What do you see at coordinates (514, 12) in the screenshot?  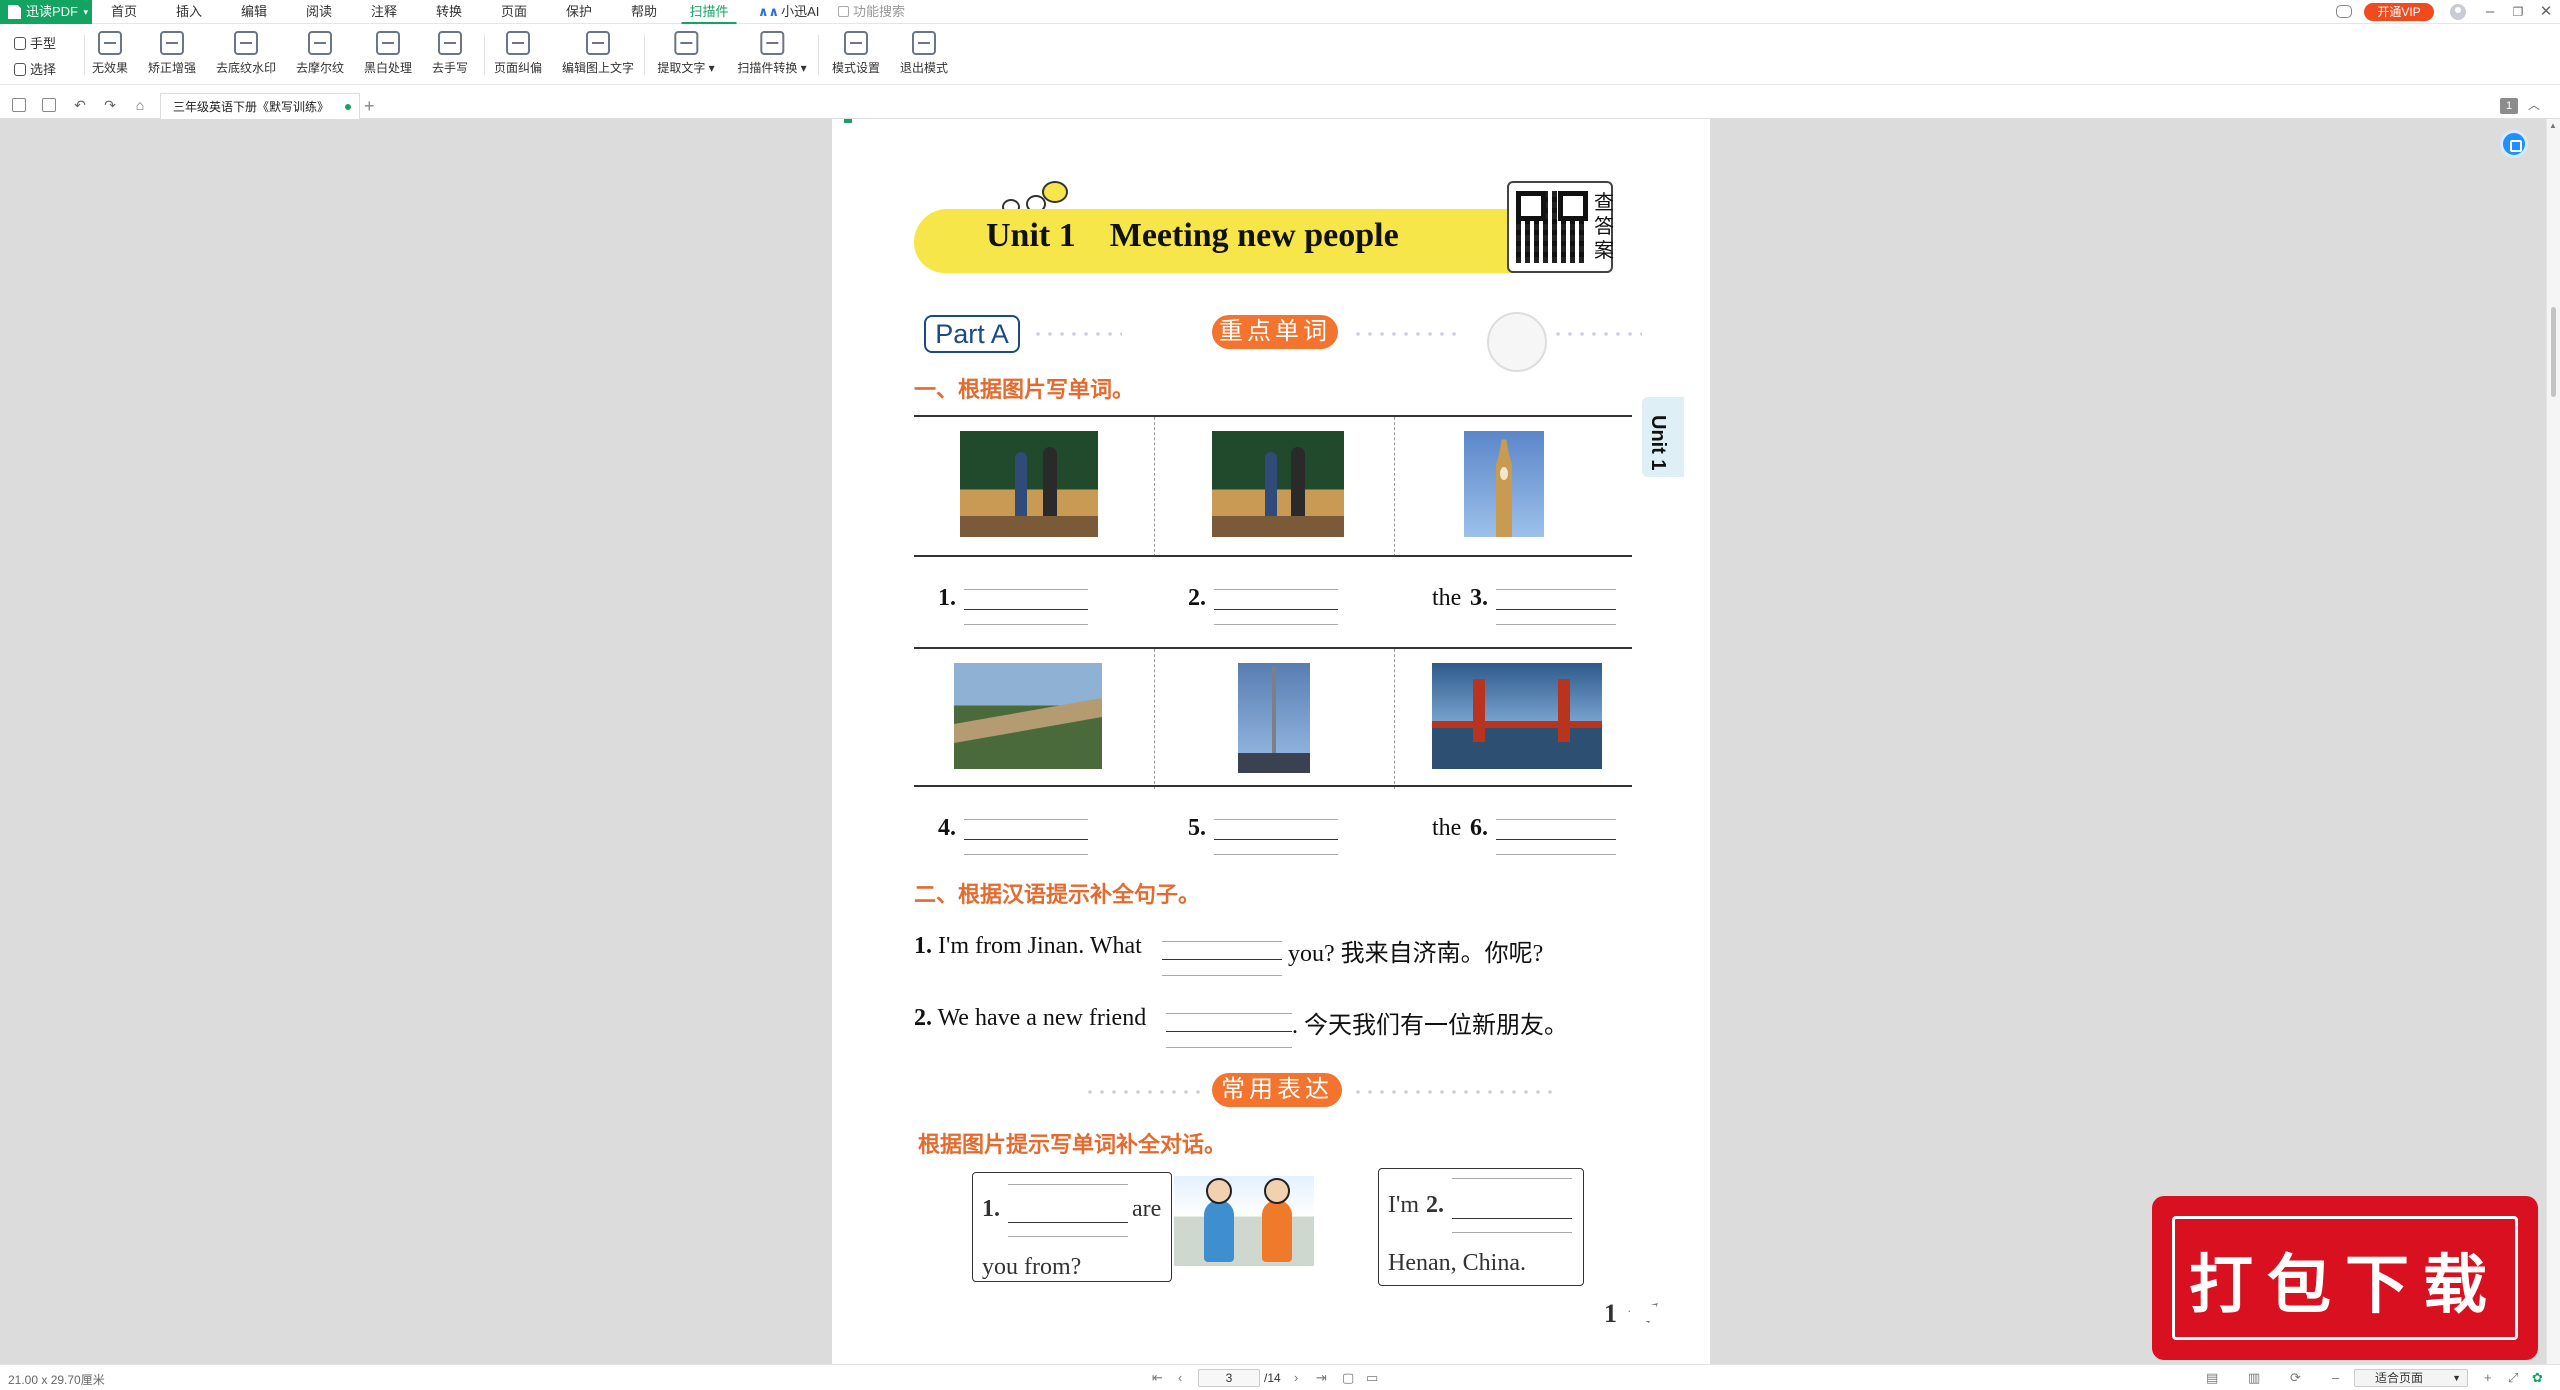 I see `menu-page: 页面` at bounding box center [514, 12].